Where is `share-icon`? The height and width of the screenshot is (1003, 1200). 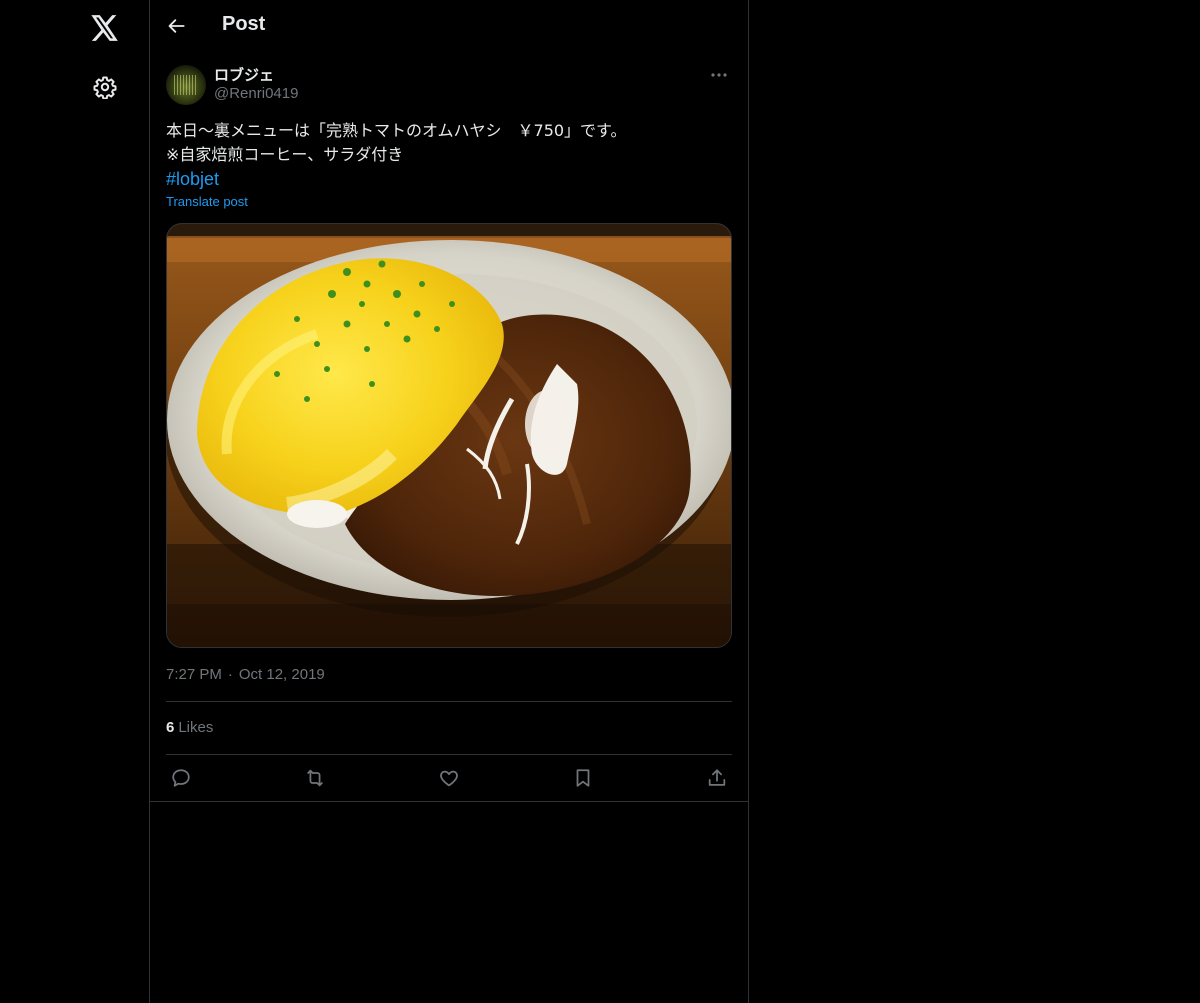
share-icon is located at coordinates (717, 777).